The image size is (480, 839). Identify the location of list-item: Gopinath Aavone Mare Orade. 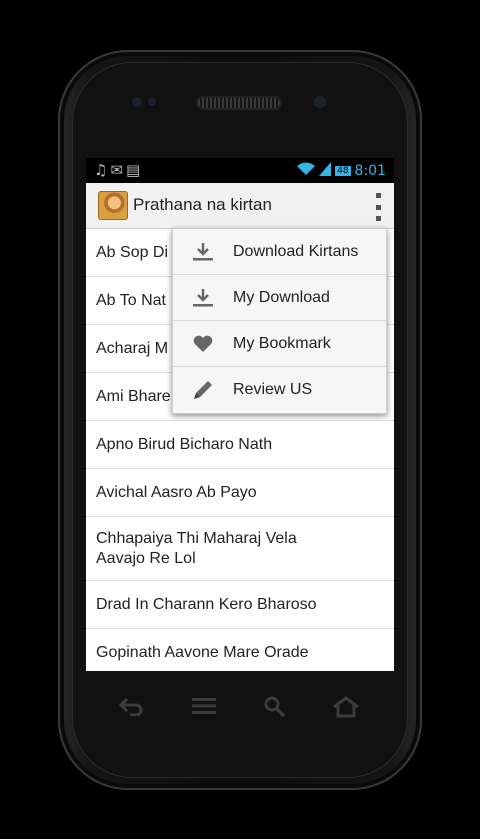
(240, 650).